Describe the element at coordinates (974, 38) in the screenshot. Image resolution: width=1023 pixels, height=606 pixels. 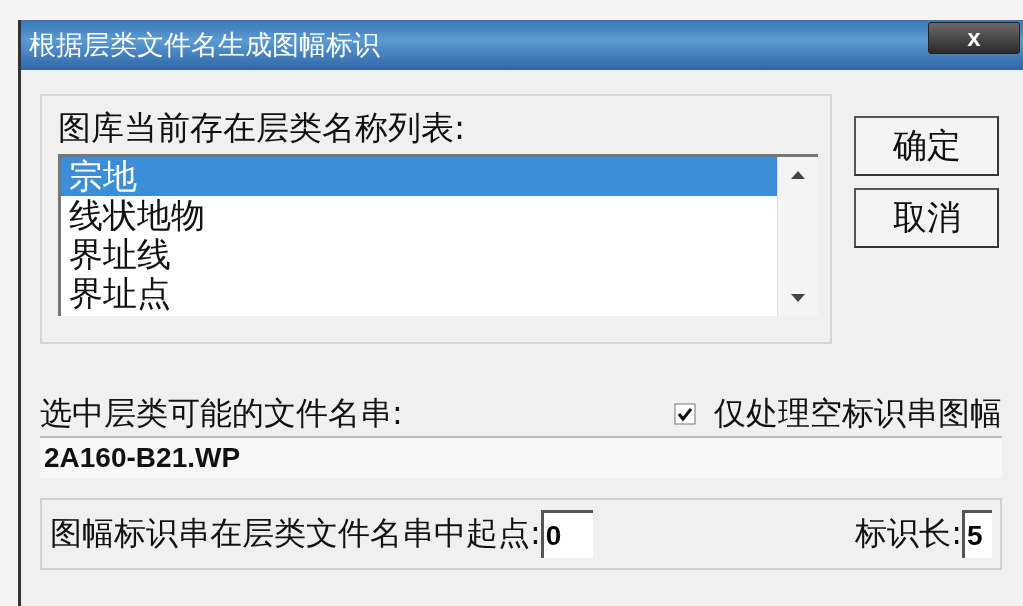
I see `close-button: x` at that location.